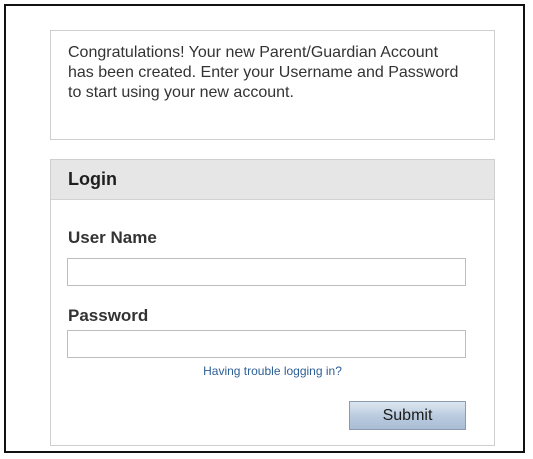 Image resolution: width=533 pixels, height=459 pixels. Describe the element at coordinates (272, 371) in the screenshot. I see `trouble-logging-in-link: Having trouble logging in?` at that location.